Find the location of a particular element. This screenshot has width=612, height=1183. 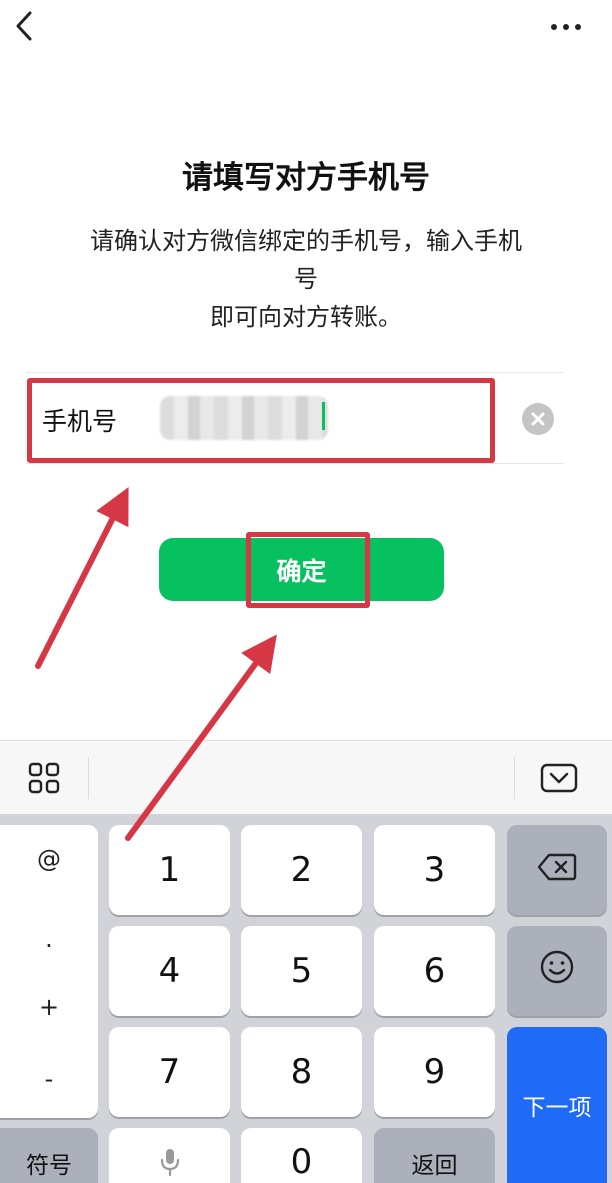

key-5: 5 is located at coordinates (301, 971).